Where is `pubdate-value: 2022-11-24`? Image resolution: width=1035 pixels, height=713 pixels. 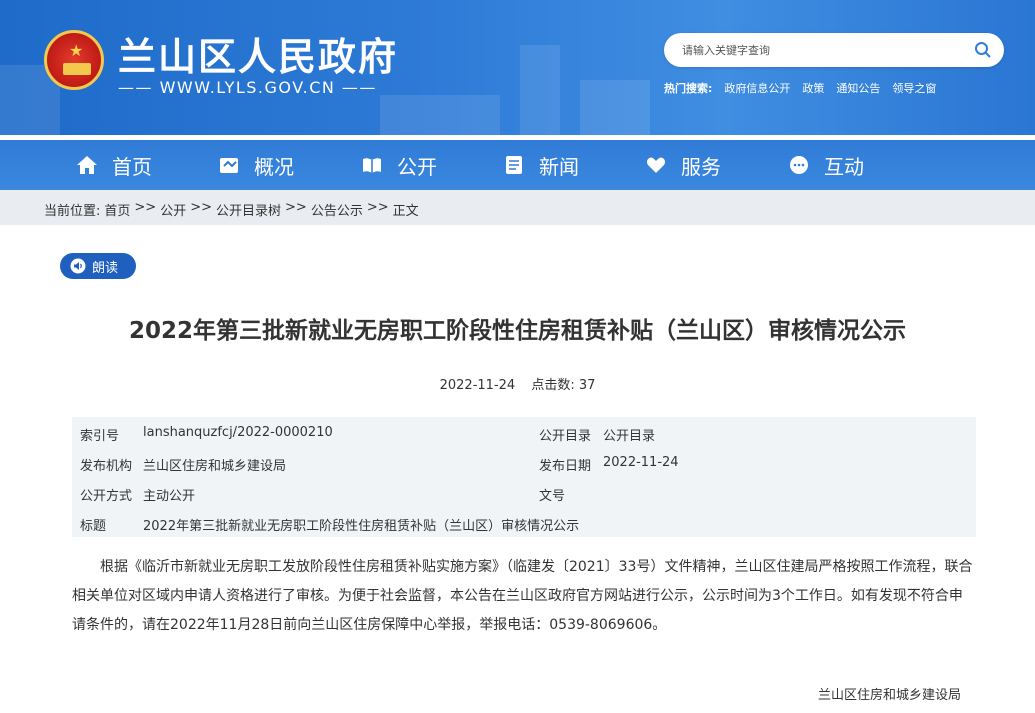 pubdate-value: 2022-11-24 is located at coordinates (641, 462).